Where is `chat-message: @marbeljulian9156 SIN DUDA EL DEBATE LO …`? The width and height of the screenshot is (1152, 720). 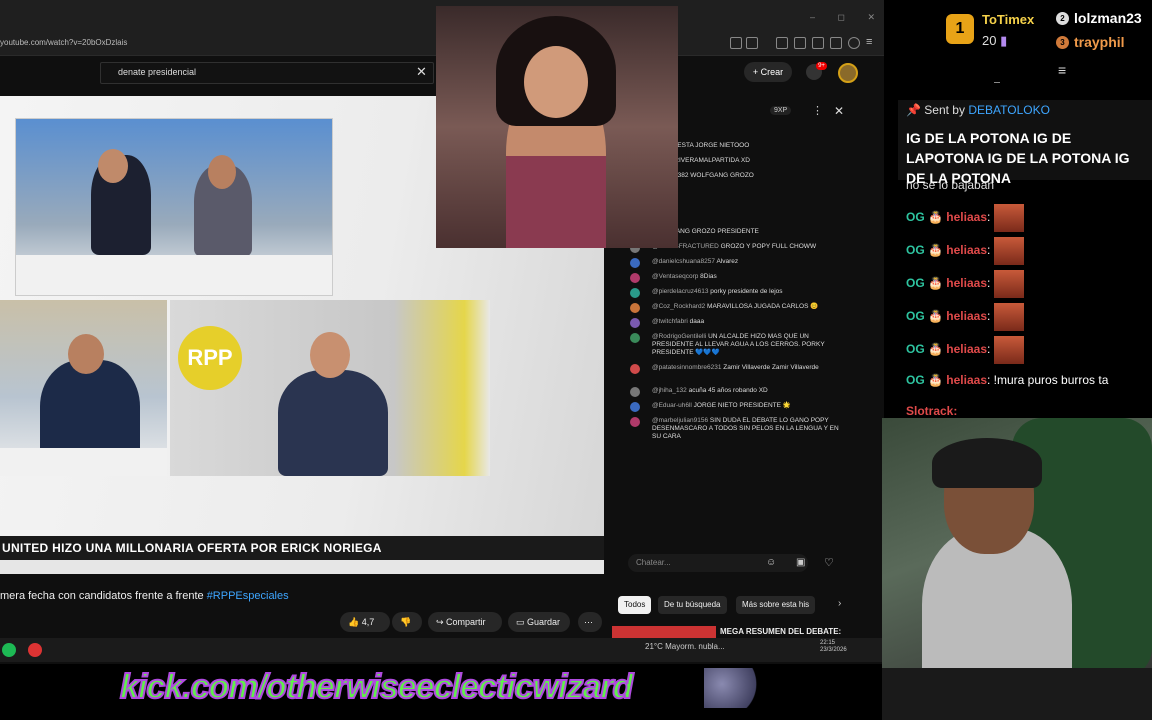
chat-message: @marbeljulian9156 SIN DUDA EL DEBATE LO … is located at coordinates (750, 429).